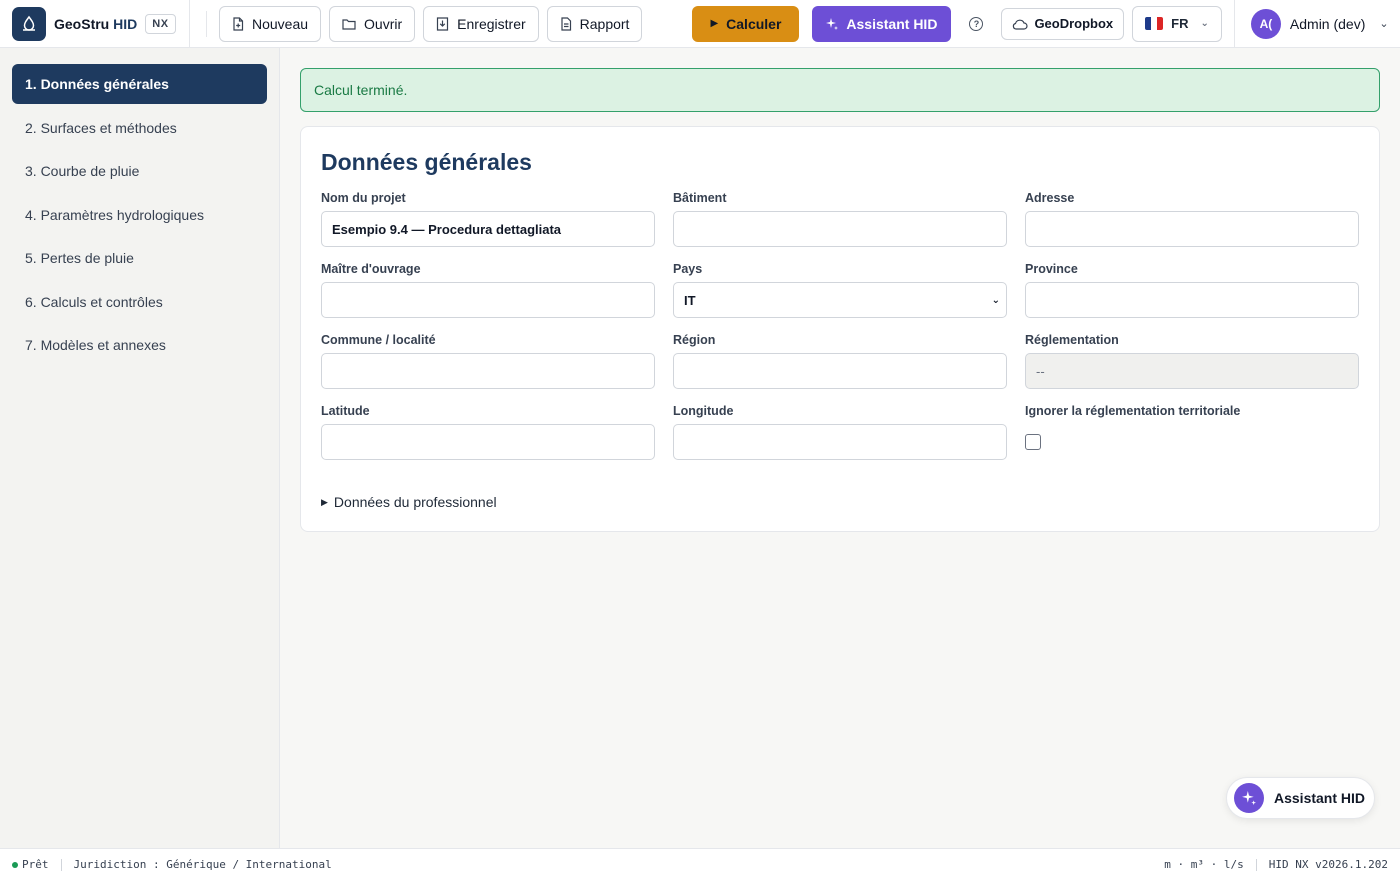  I want to click on open-button: Ouvrir, so click(372, 23).